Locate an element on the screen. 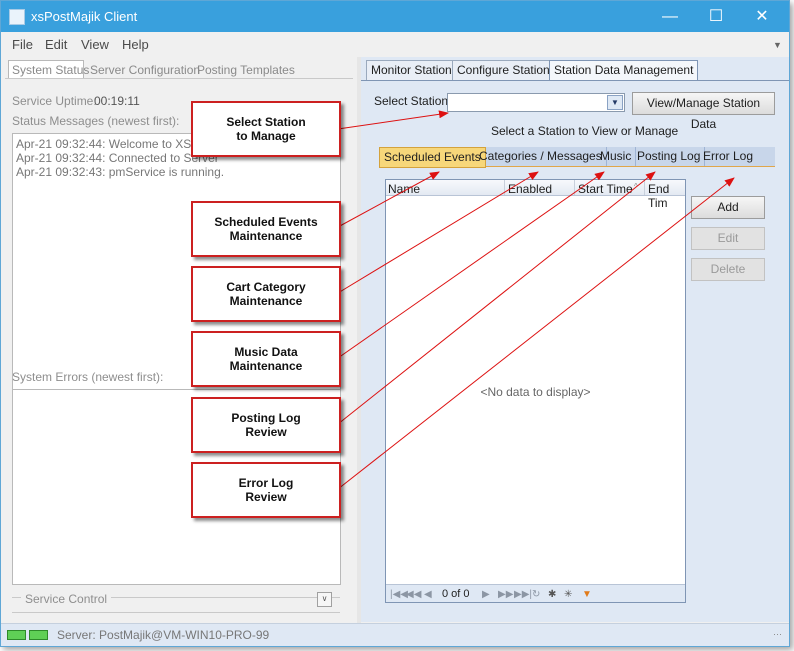  arrow-select-station is located at coordinates (393, 120).